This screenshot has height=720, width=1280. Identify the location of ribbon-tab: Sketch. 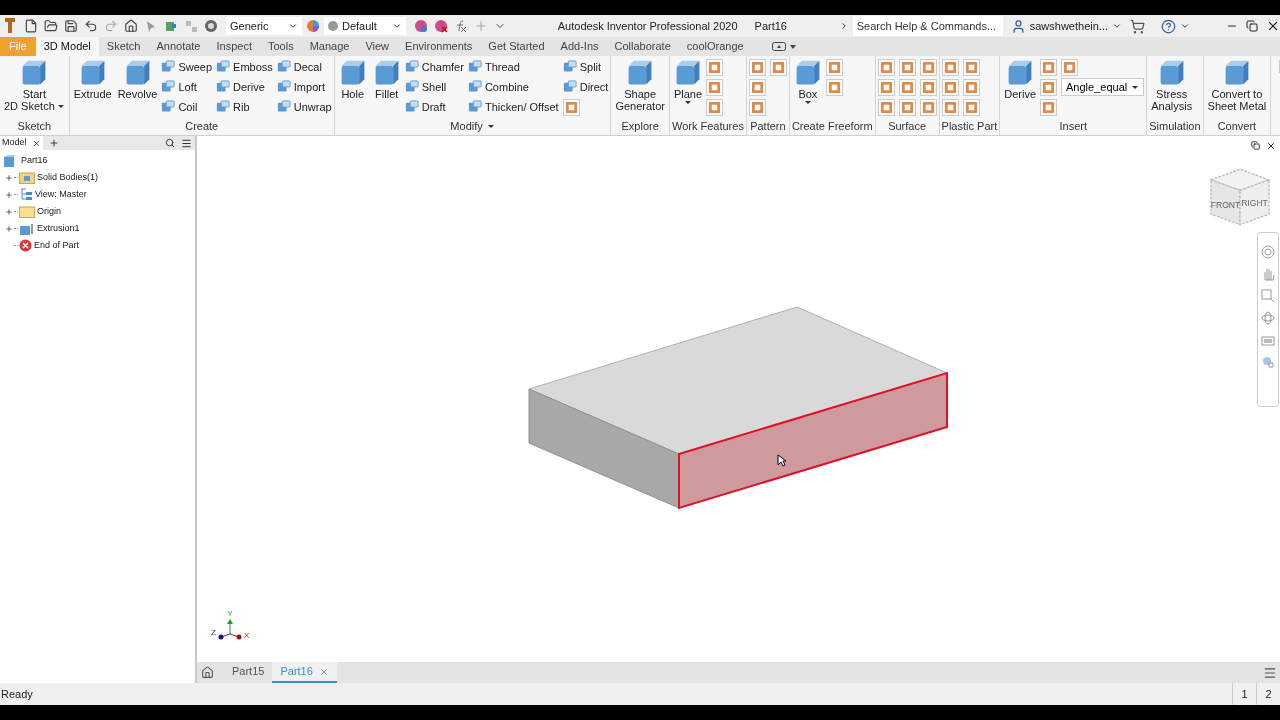
(123, 46).